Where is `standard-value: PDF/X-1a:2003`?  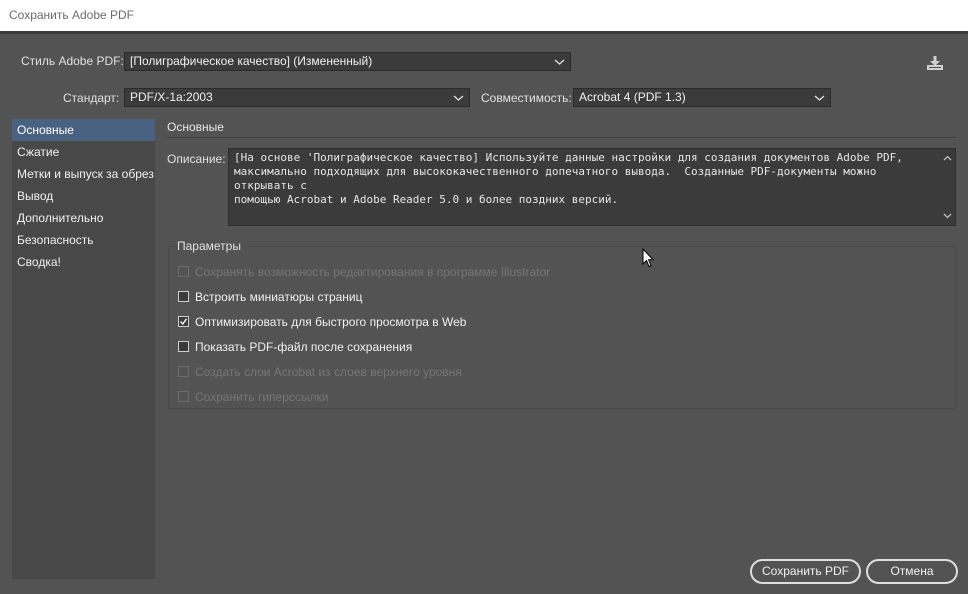 standard-value: PDF/X-1a:2003 is located at coordinates (171, 97).